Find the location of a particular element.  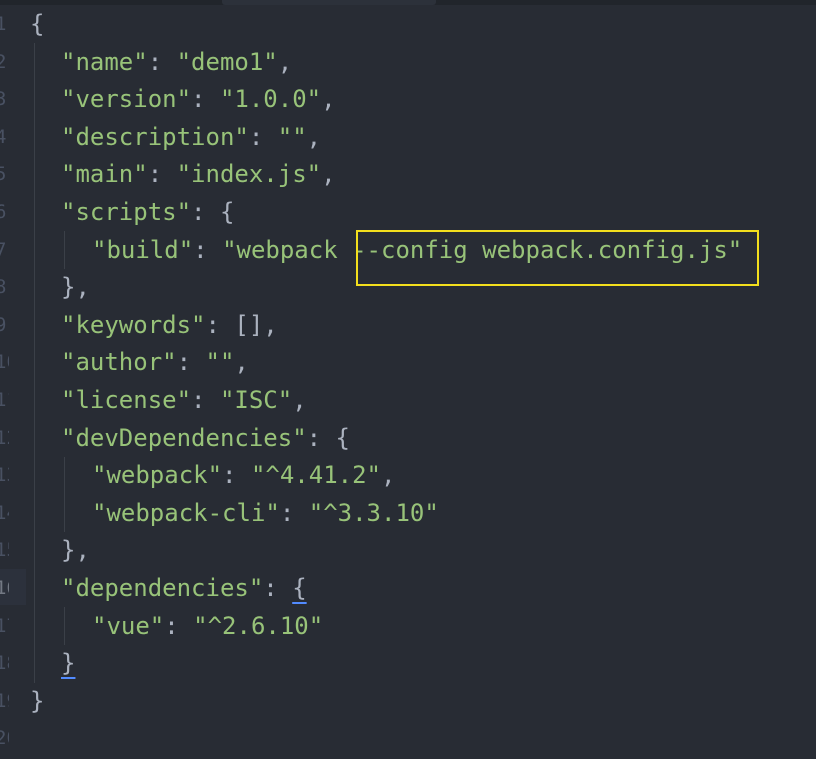

code-line: "keywords": [], is located at coordinates (169, 326).